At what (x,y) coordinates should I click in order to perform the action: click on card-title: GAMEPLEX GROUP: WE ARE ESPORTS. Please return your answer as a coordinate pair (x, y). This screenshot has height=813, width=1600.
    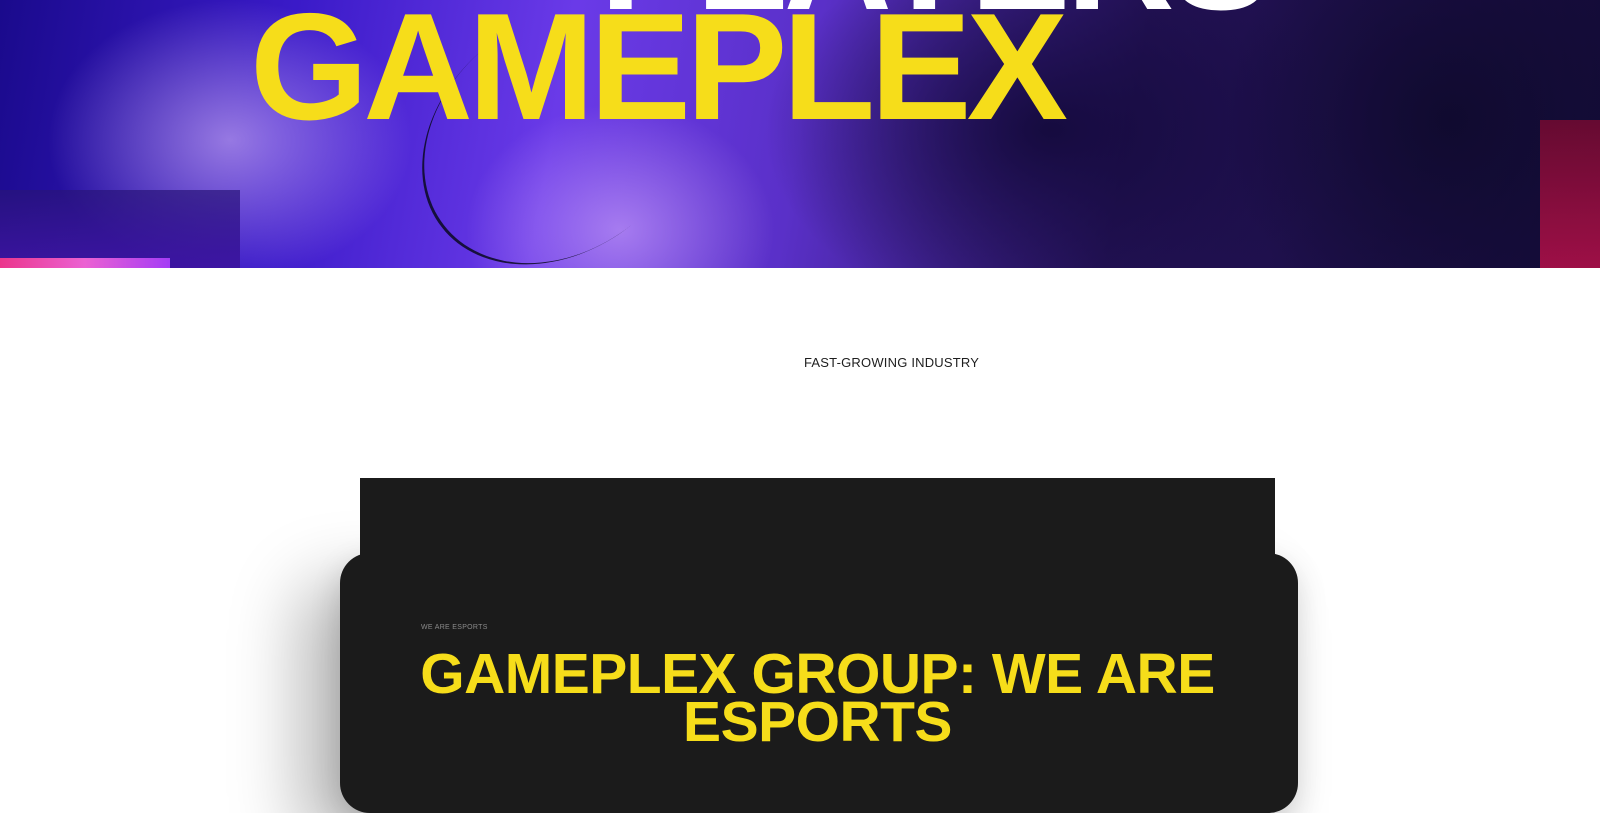
    Looking at the image, I should click on (817, 698).